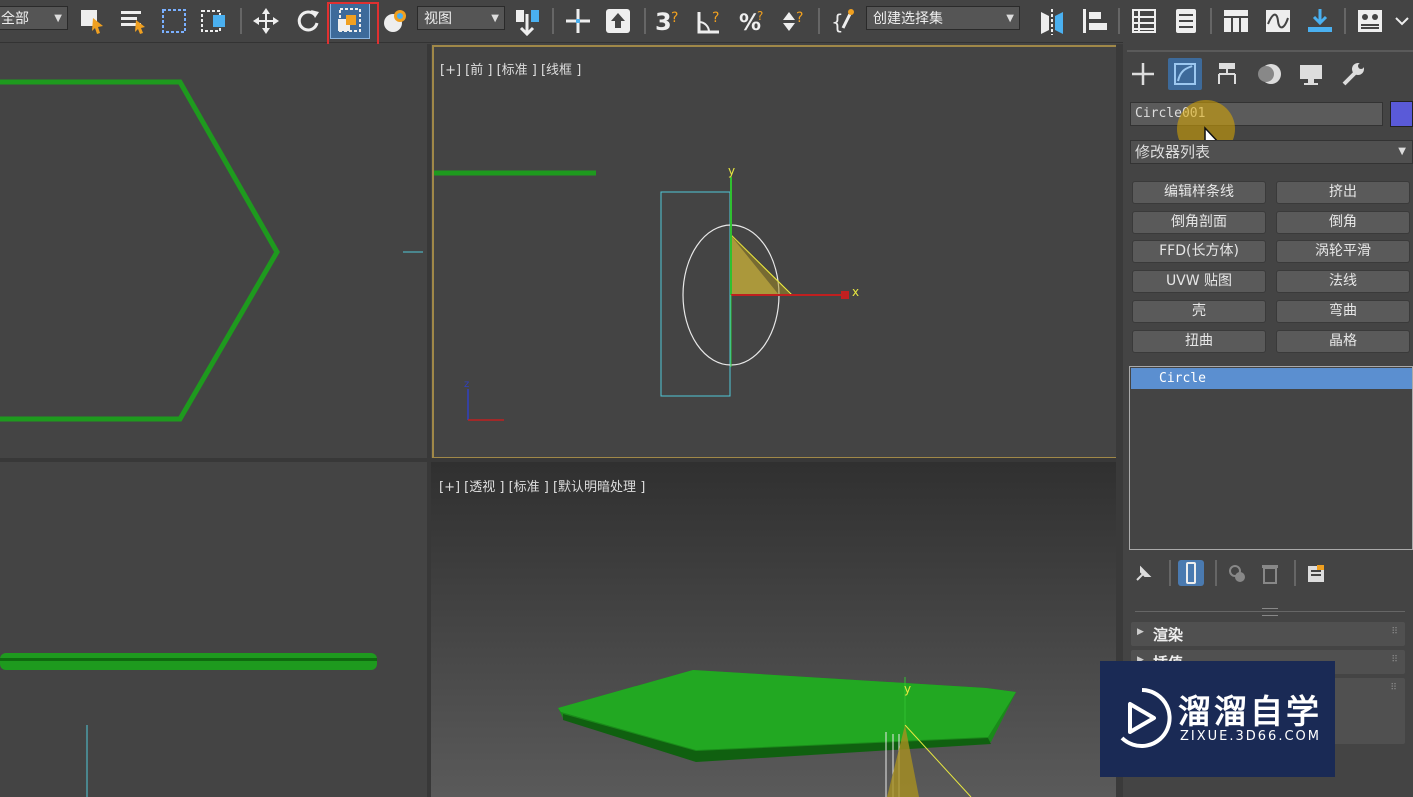 This screenshot has width=1413, height=797. What do you see at coordinates (461, 18) in the screenshot?
I see `reference-coord-dropdown: 视图 ▼` at bounding box center [461, 18].